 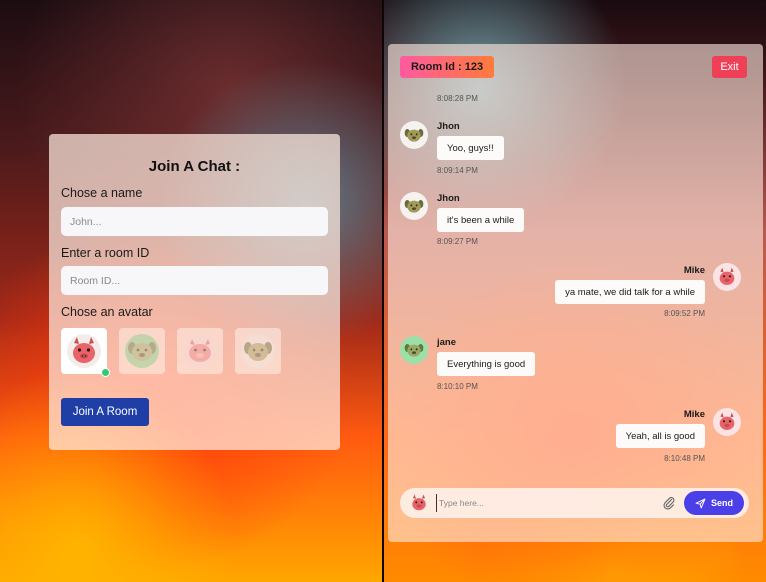 I want to click on send-button: Send, so click(x=714, y=503).